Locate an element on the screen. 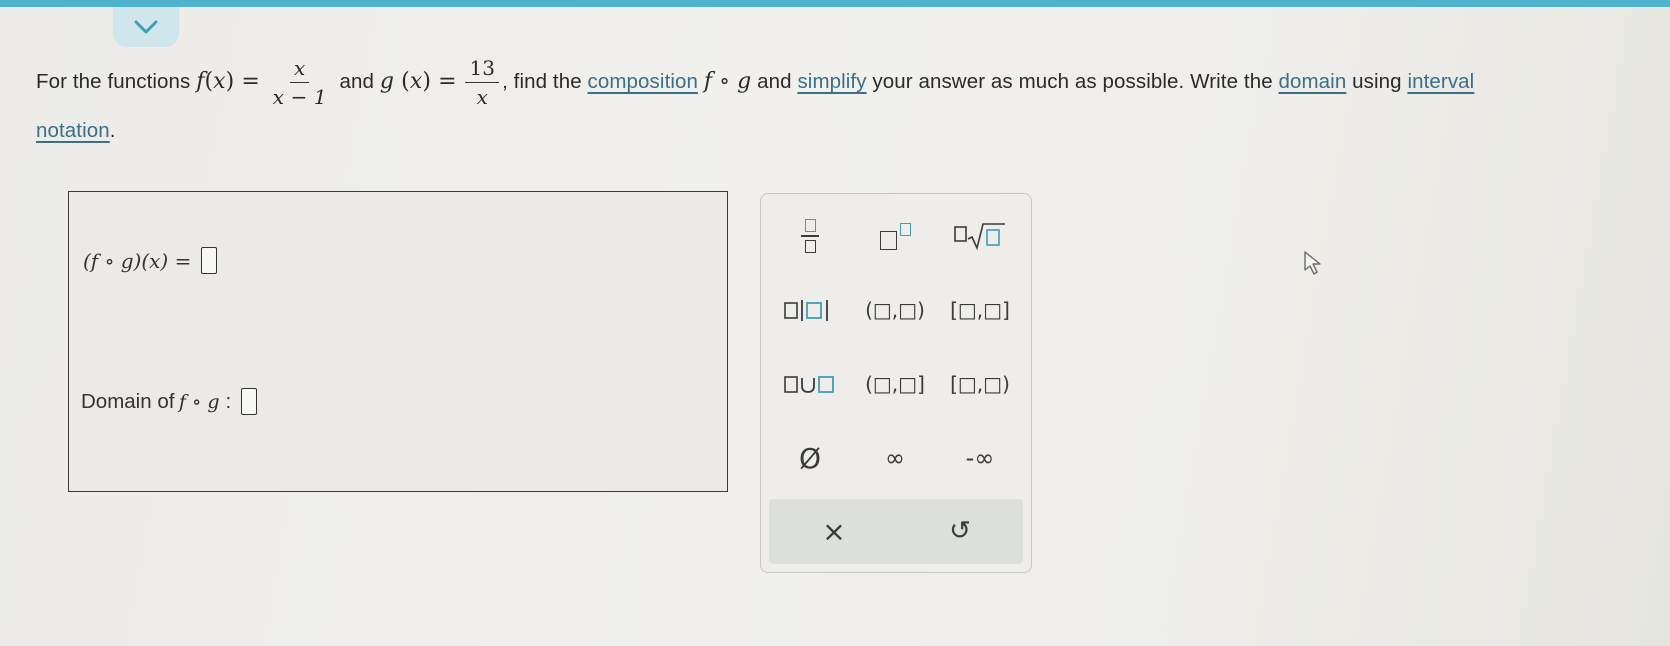 The image size is (1670, 646). composition-answer-input is located at coordinates (209, 260).